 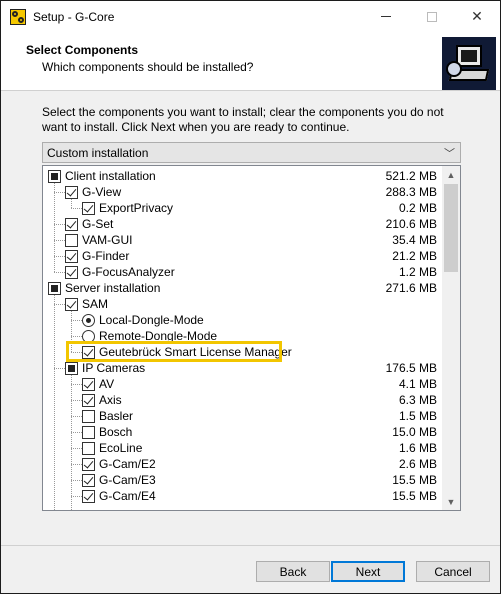 What do you see at coordinates (98, 153) in the screenshot?
I see `install-type-value: Custom installation` at bounding box center [98, 153].